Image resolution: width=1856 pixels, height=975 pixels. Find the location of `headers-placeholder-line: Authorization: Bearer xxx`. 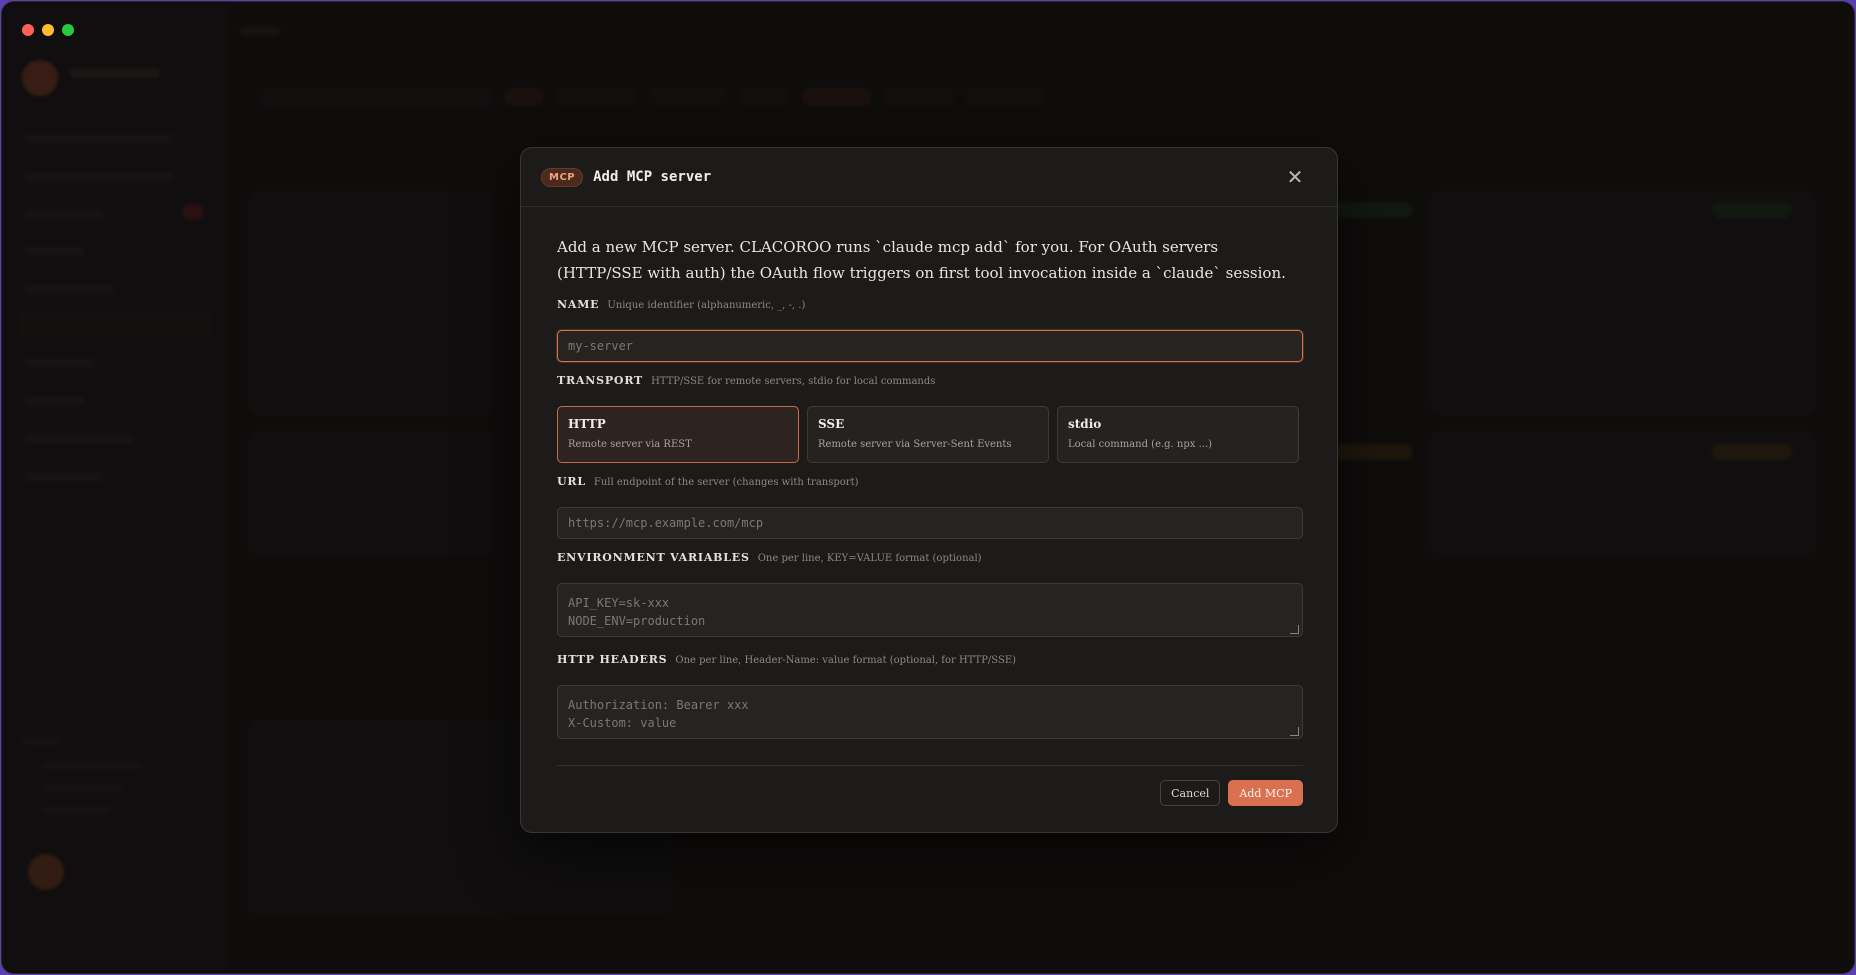

headers-placeholder-line: Authorization: Bearer xxx is located at coordinates (658, 705).